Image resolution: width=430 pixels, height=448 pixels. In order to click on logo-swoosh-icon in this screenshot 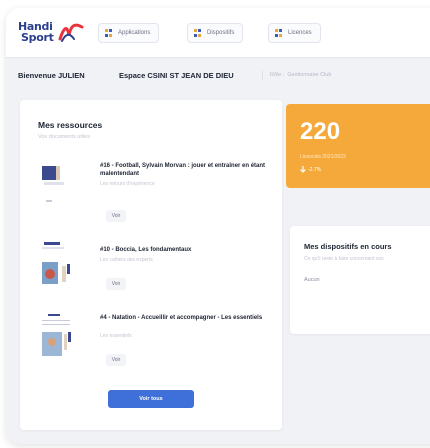, I will do `click(71, 32)`.